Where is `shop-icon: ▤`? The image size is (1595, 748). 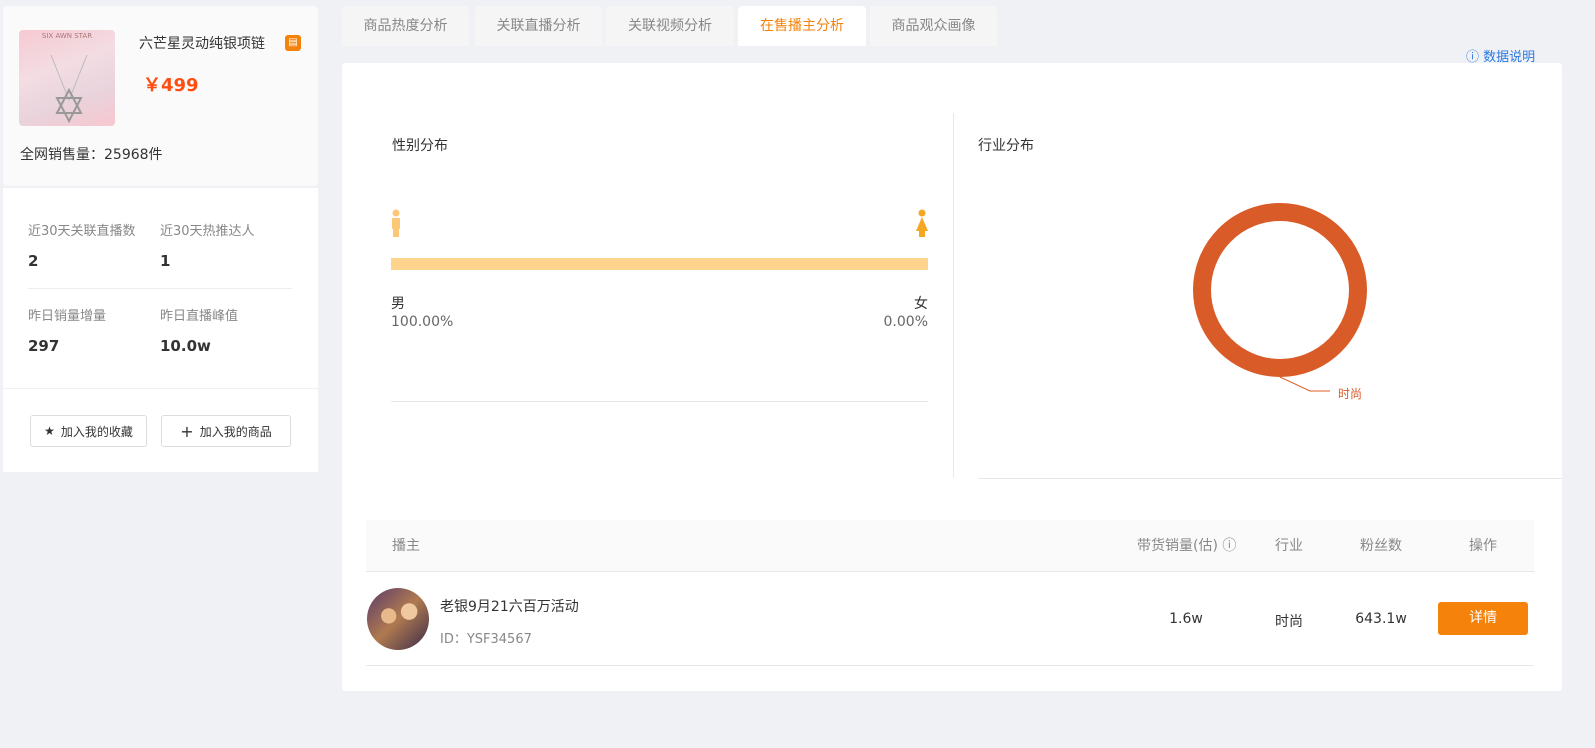 shop-icon: ▤ is located at coordinates (293, 43).